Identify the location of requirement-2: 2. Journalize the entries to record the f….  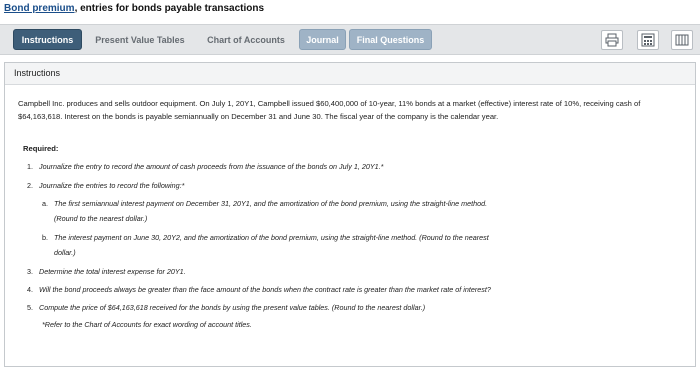
(105, 185).